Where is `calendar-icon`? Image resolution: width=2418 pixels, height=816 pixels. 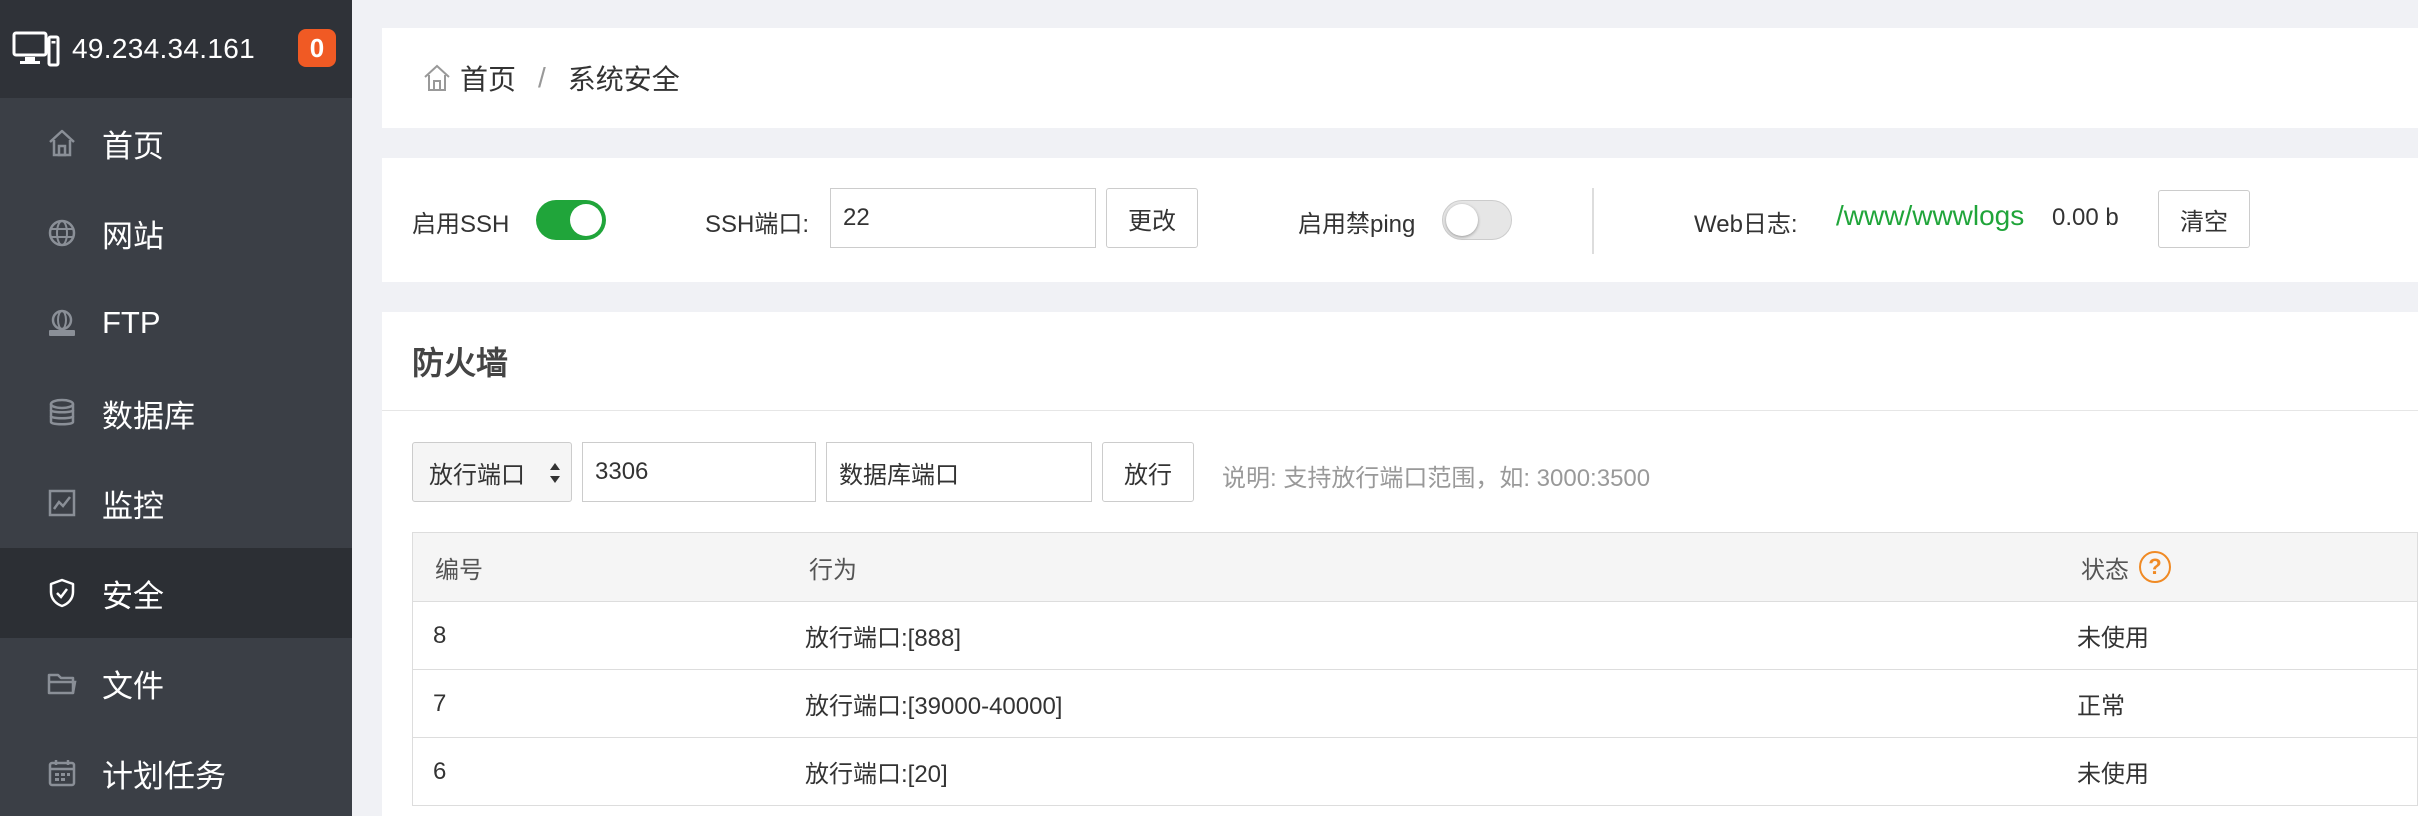
calendar-icon is located at coordinates (62, 773).